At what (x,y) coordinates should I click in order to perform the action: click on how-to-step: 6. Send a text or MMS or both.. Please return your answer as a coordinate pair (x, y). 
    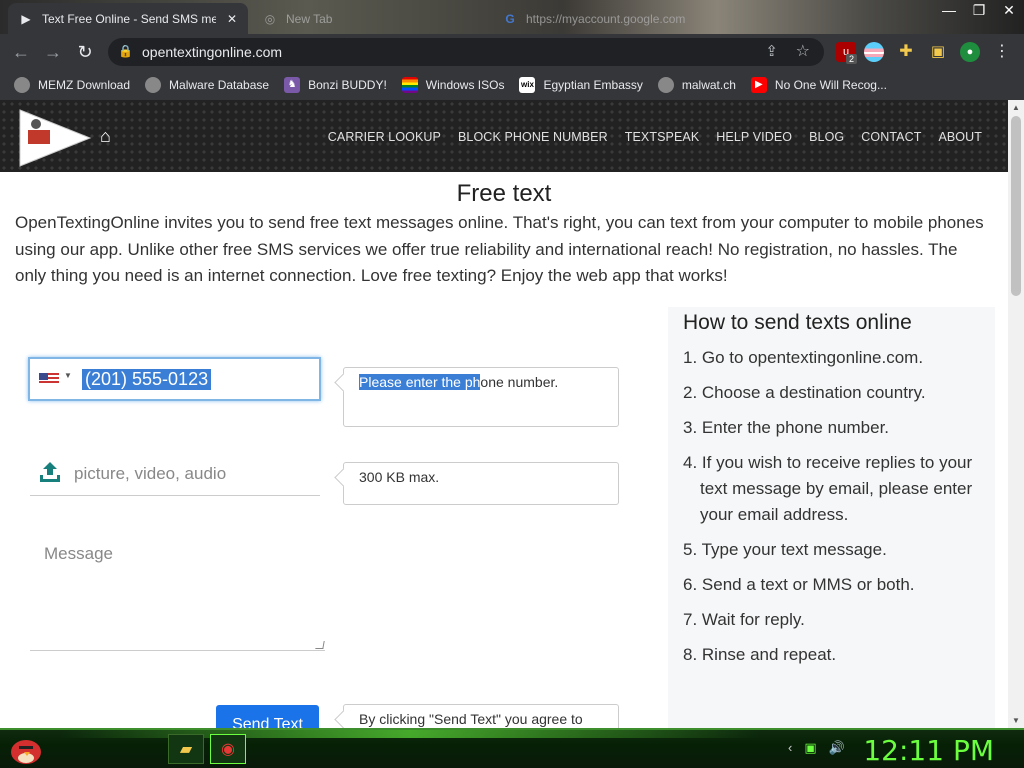
    Looking at the image, I should click on (799, 584).